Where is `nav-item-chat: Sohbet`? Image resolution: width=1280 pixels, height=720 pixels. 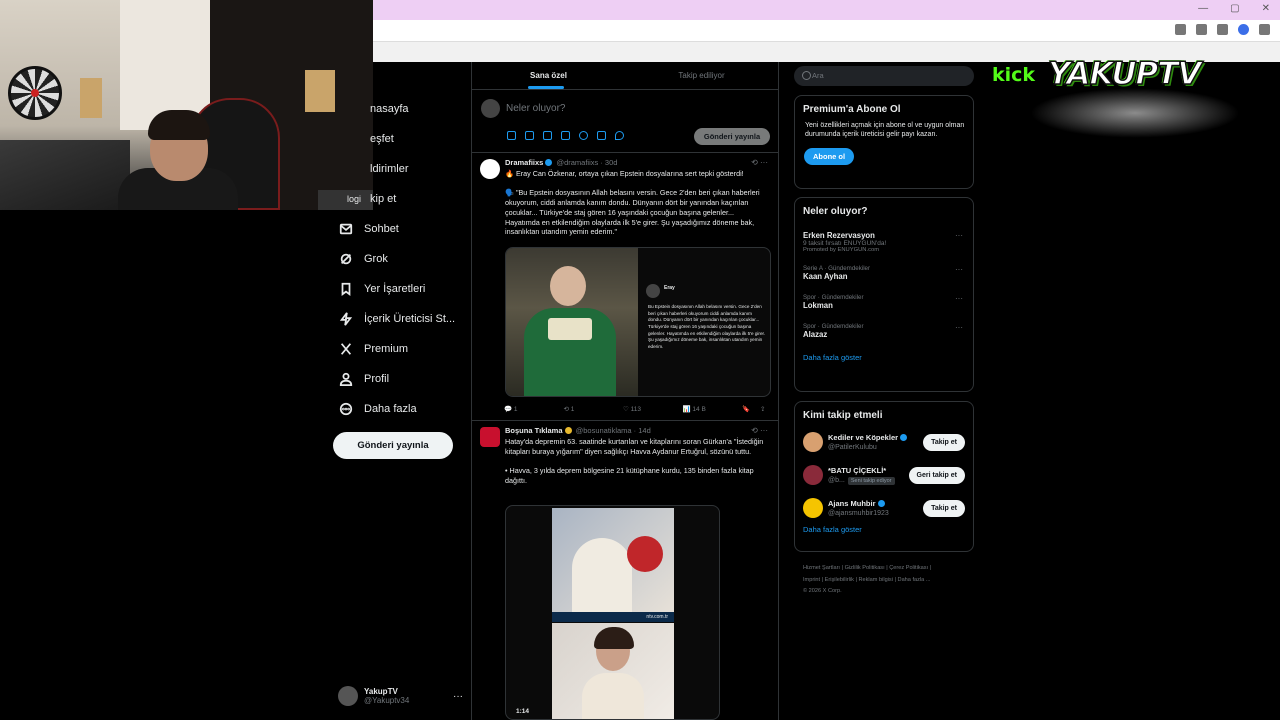
nav-item-chat: Sohbet is located at coordinates (395, 229).